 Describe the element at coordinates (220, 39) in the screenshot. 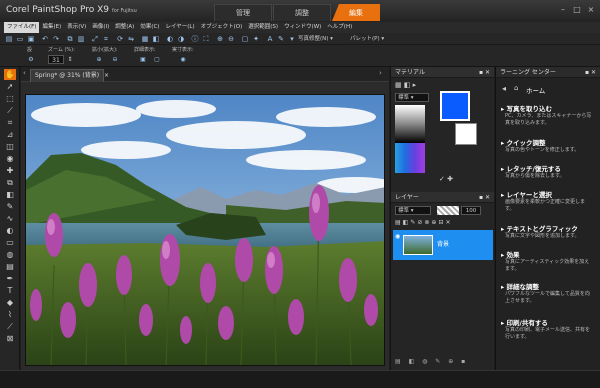

I see `zoom-in-icon: ⊕` at that location.